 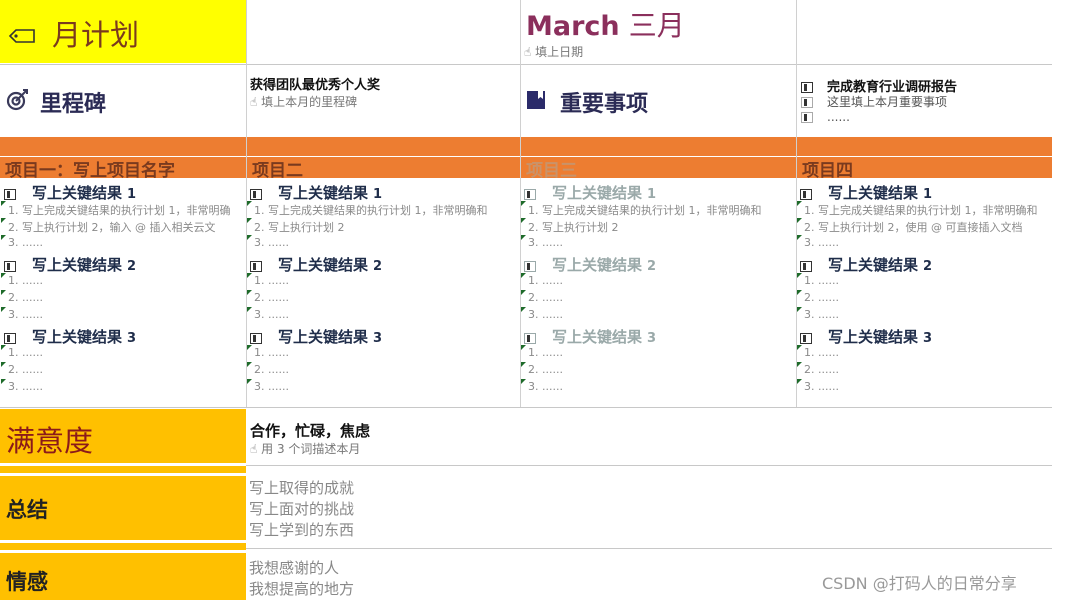 I want to click on plan-item: 1. 写上完成关键结果的执行计划 1，非常明确, so click(x=125, y=210).